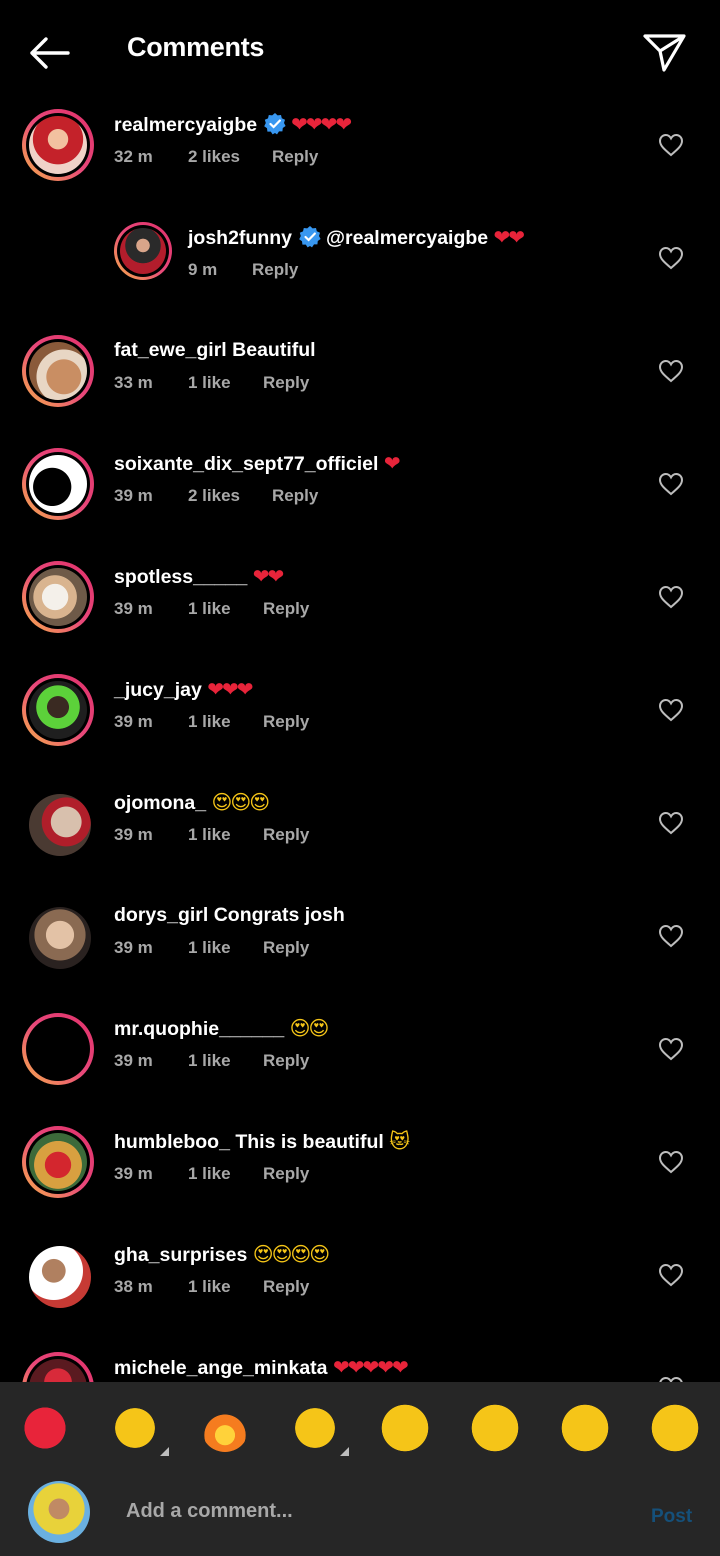  What do you see at coordinates (225, 1428) in the screenshot?
I see `fire-reaction-icon: 🔥` at bounding box center [225, 1428].